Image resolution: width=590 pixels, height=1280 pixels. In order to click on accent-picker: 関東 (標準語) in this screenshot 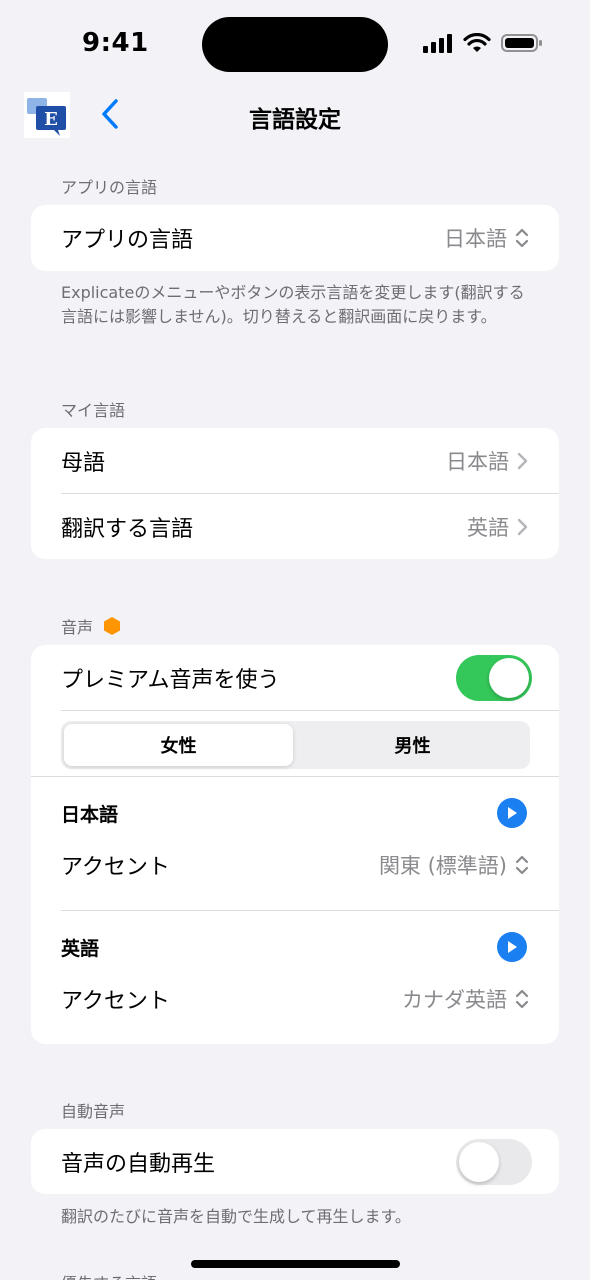, I will do `click(454, 865)`.